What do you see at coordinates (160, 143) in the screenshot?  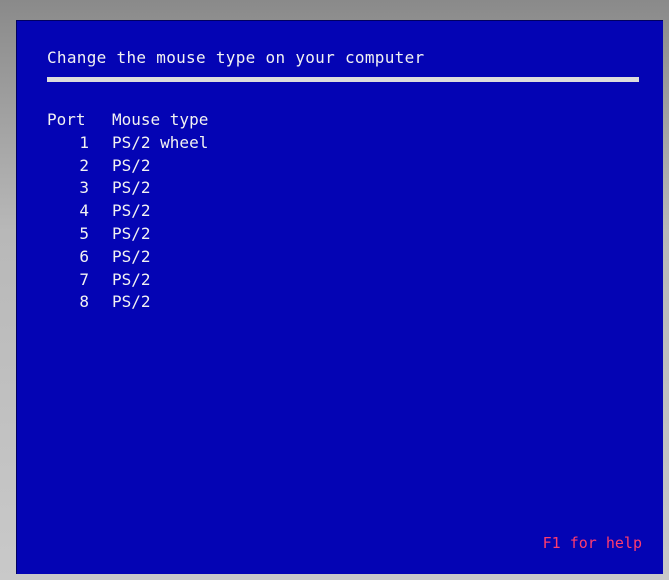 I see `mouse-type-value: PS/2 wheel` at bounding box center [160, 143].